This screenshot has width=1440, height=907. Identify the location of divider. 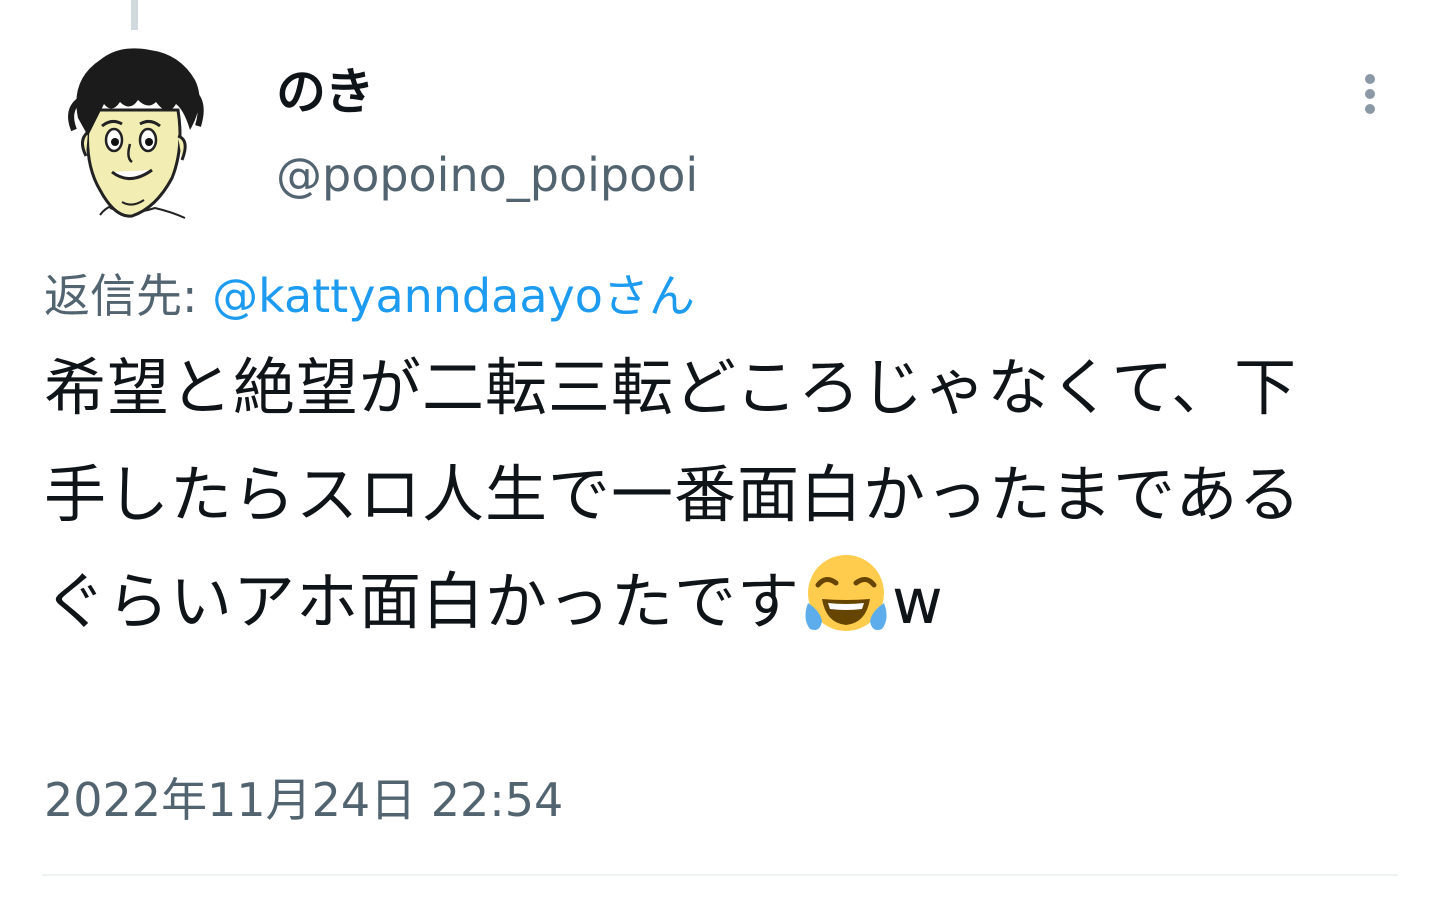
(720, 875).